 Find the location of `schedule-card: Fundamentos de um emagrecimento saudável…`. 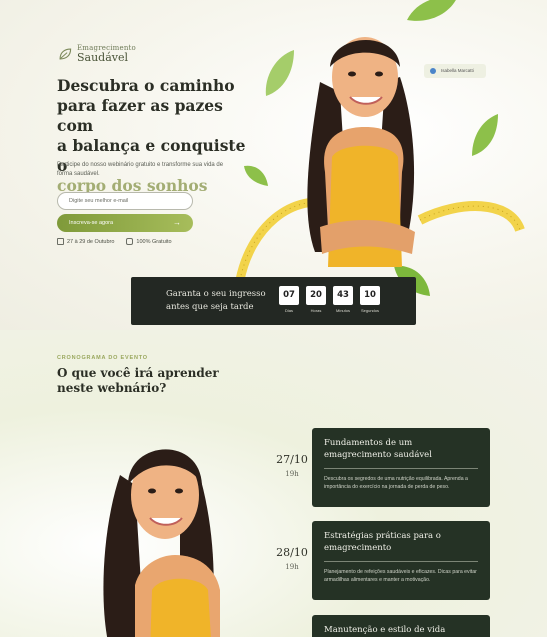

schedule-card: Fundamentos de um emagrecimento saudável… is located at coordinates (401, 467).